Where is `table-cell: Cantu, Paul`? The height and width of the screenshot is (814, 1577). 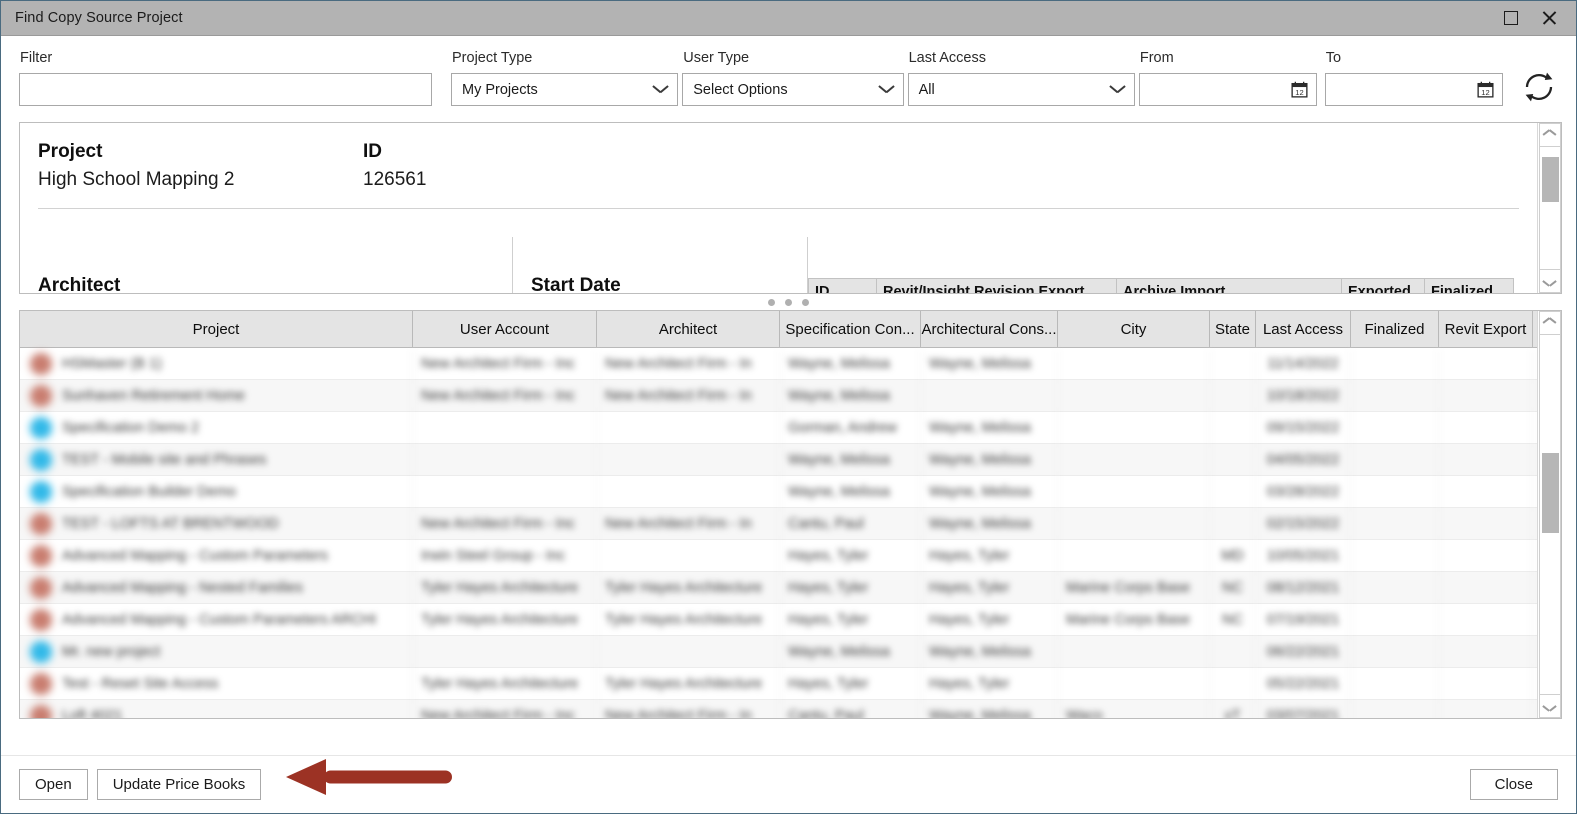
table-cell: Cantu, Paul is located at coordinates (850, 708).